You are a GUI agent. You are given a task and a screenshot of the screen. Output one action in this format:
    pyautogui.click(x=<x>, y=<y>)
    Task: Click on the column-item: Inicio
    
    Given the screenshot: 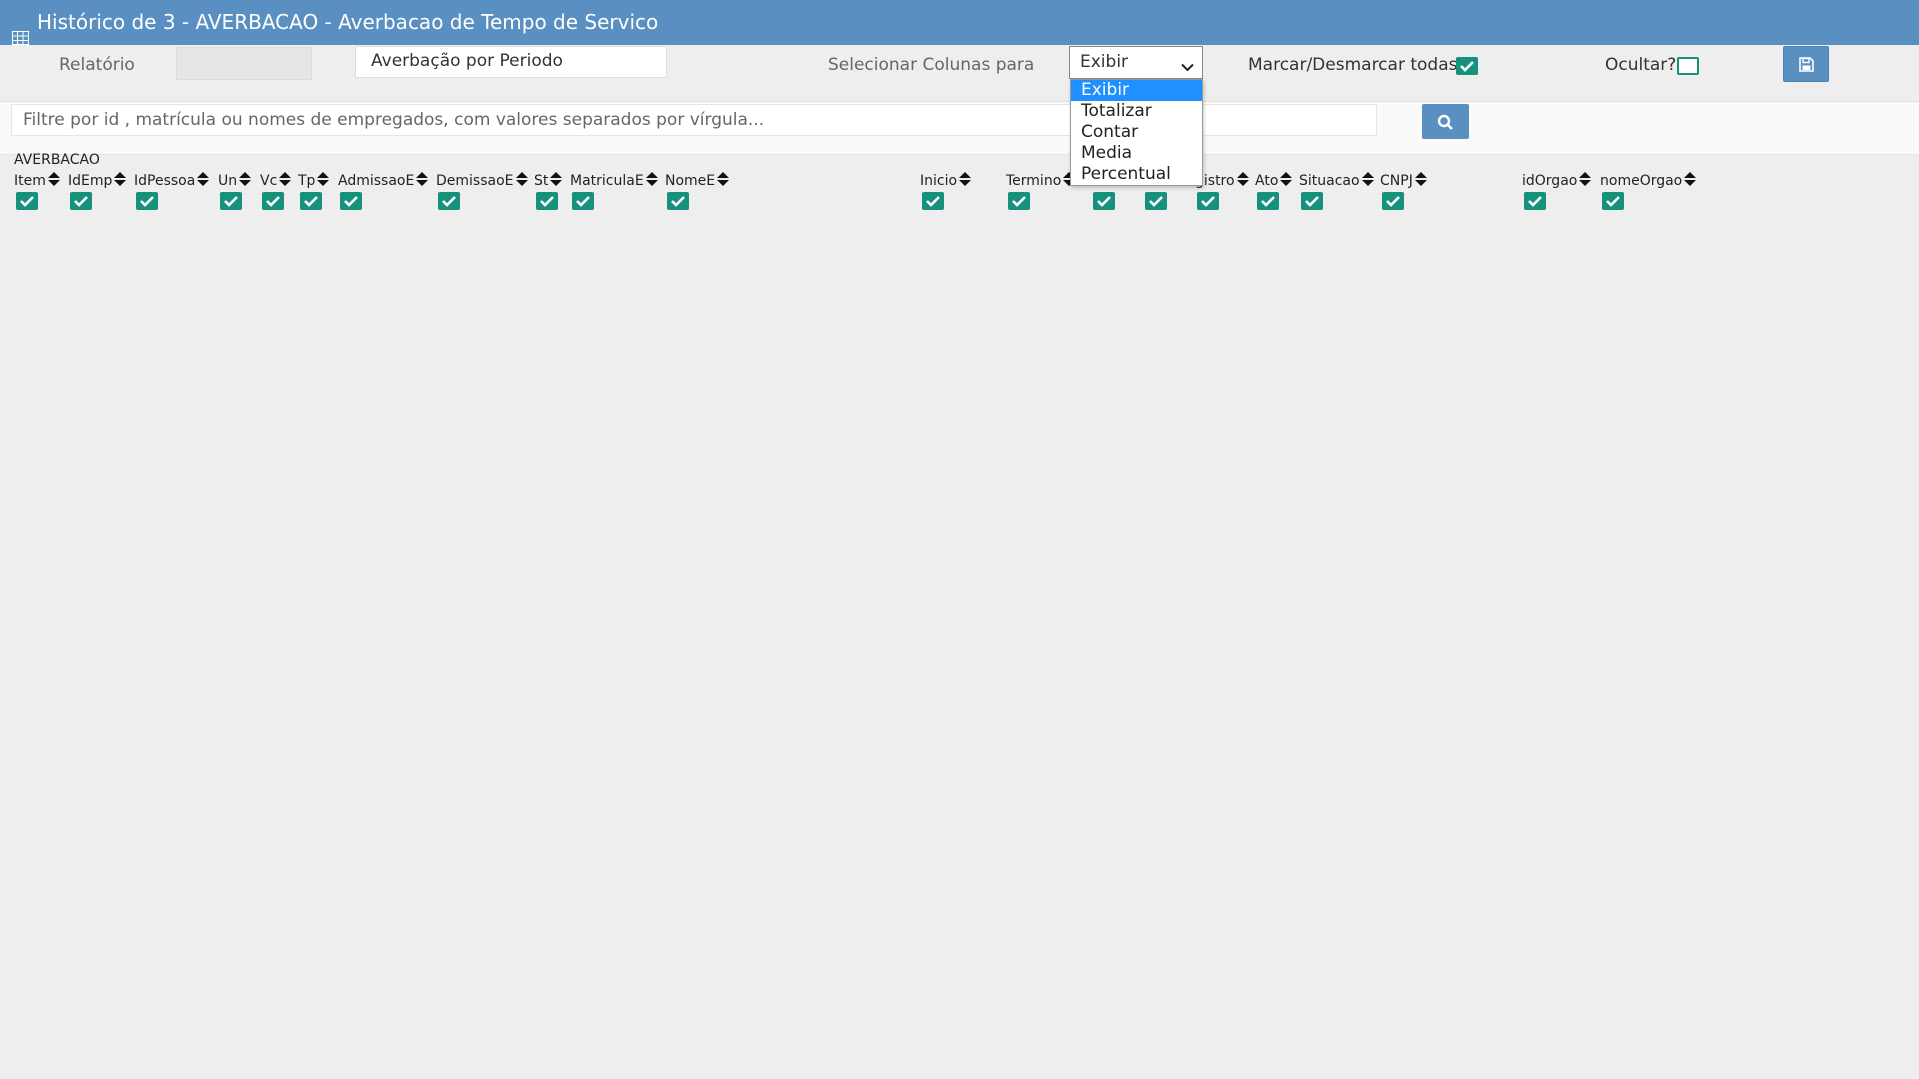 What is the action you would take?
    pyautogui.click(x=946, y=190)
    